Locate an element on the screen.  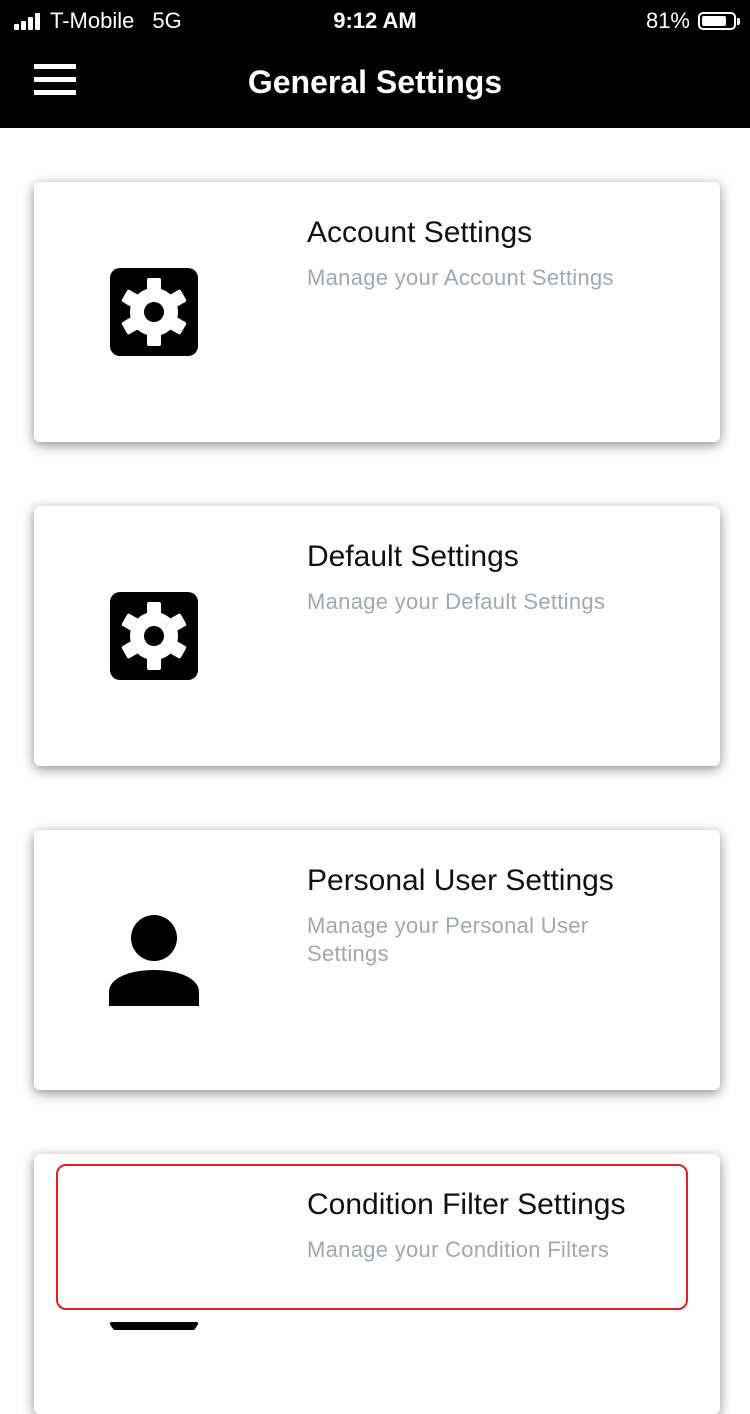
card-title: Account Settings is located at coordinates (420, 232).